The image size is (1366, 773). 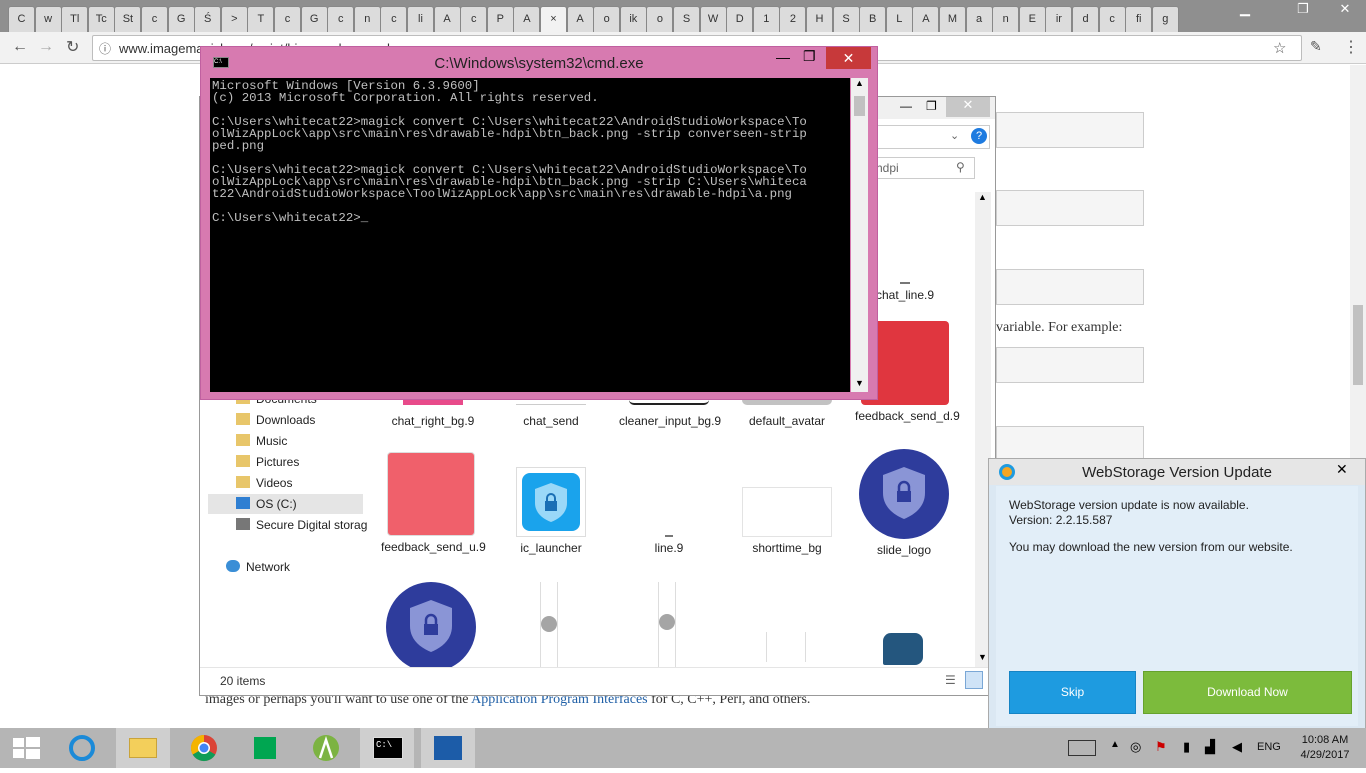 What do you see at coordinates (261, 441) in the screenshot?
I see `nav-item-music: Music` at bounding box center [261, 441].